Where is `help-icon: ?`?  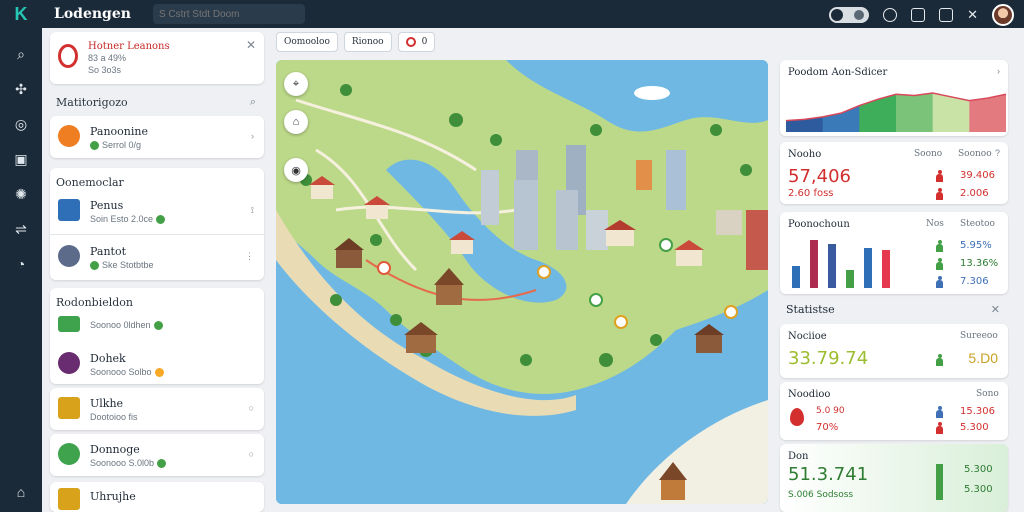 help-icon: ? is located at coordinates (997, 153).